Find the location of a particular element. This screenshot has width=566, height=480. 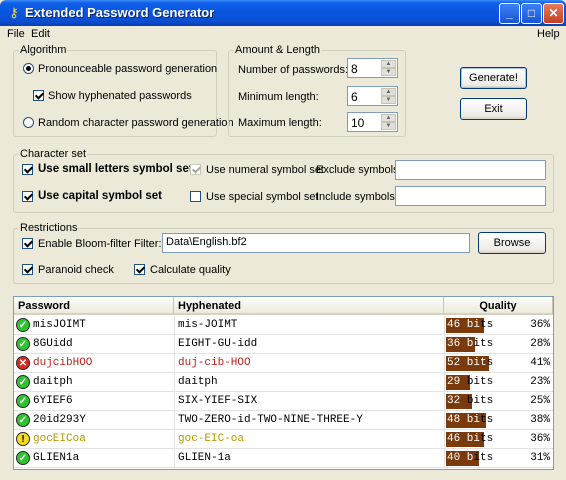

hyphenated-cell: duj-cib-HOO is located at coordinates (214, 363).